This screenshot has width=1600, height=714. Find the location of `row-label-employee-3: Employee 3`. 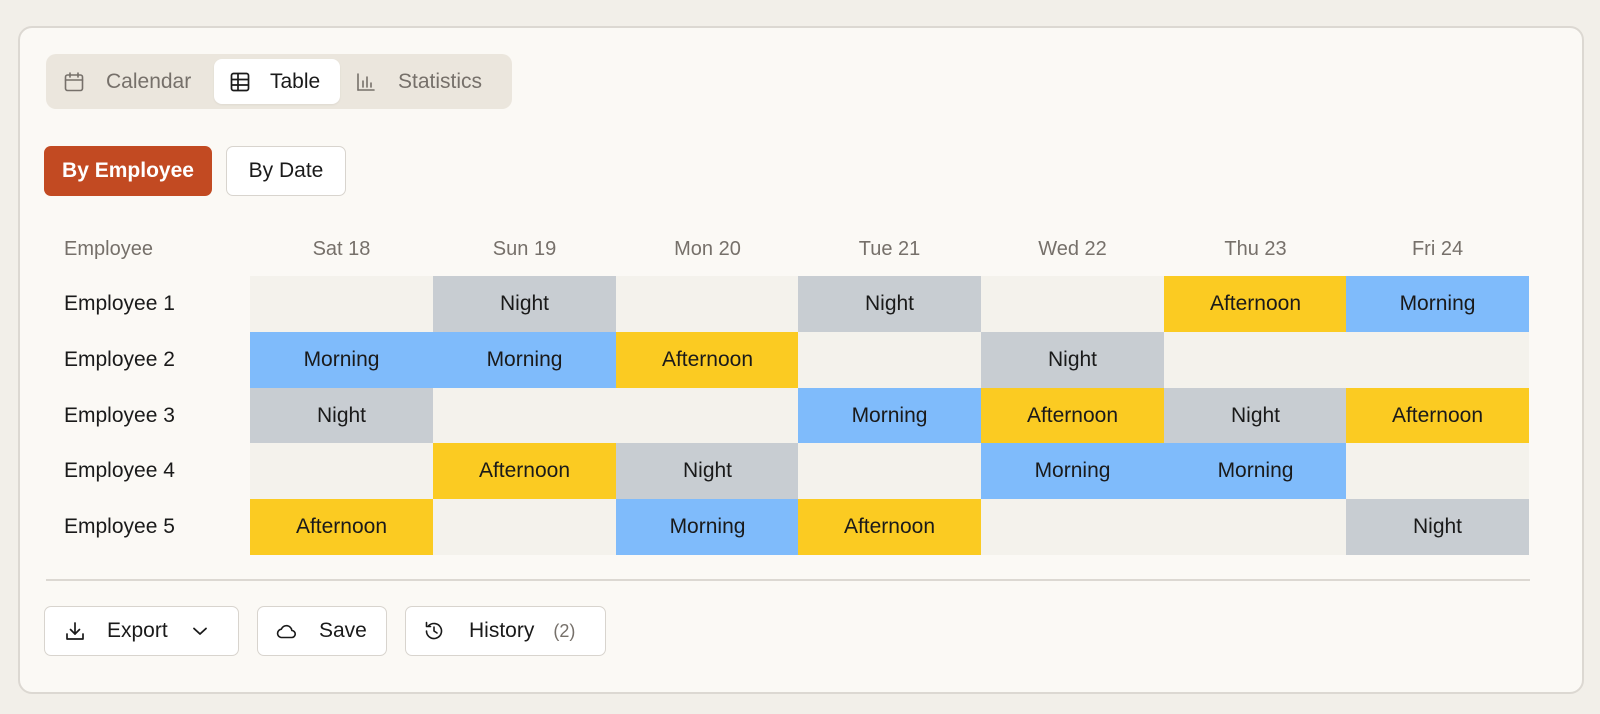

row-label-employee-3: Employee 3 is located at coordinates (119, 415).